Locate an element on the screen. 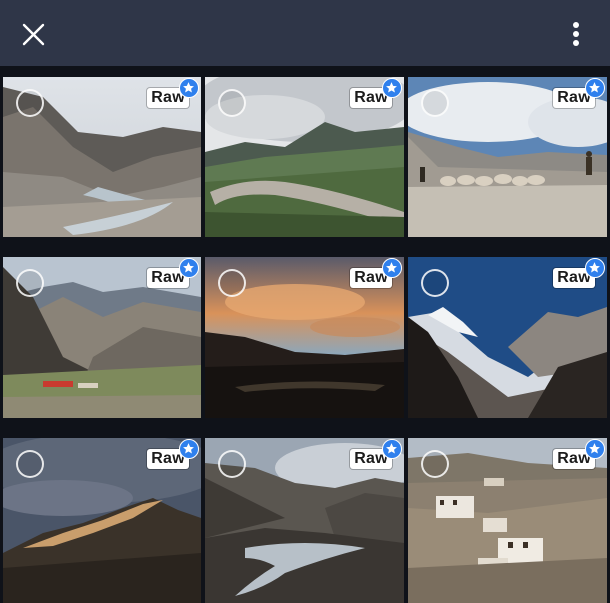 The width and height of the screenshot is (610, 603). close-icon is located at coordinates (33, 34).